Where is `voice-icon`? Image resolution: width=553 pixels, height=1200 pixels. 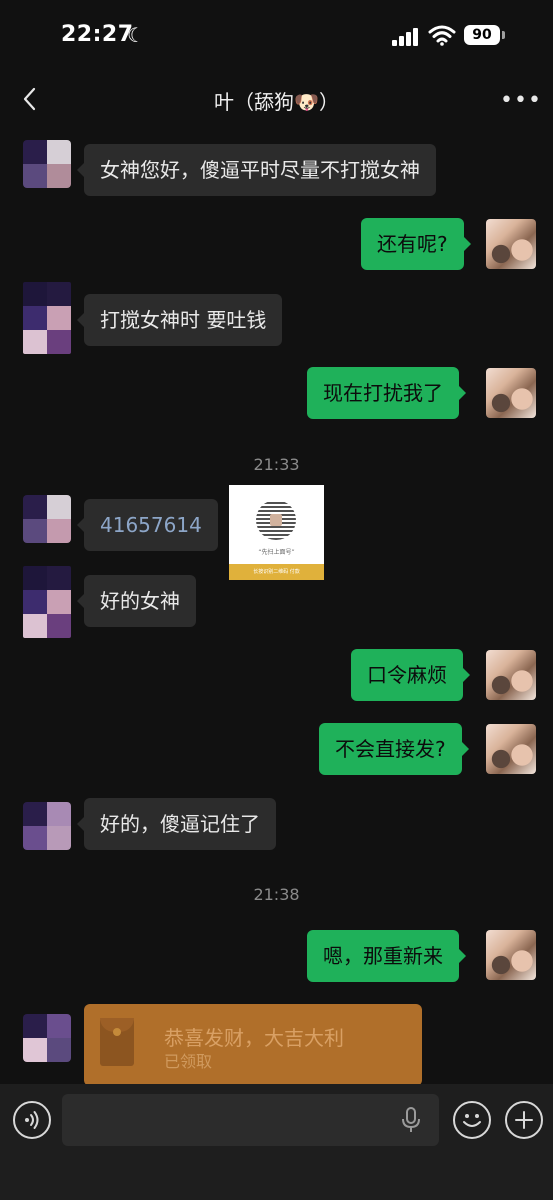
voice-icon is located at coordinates (32, 1120).